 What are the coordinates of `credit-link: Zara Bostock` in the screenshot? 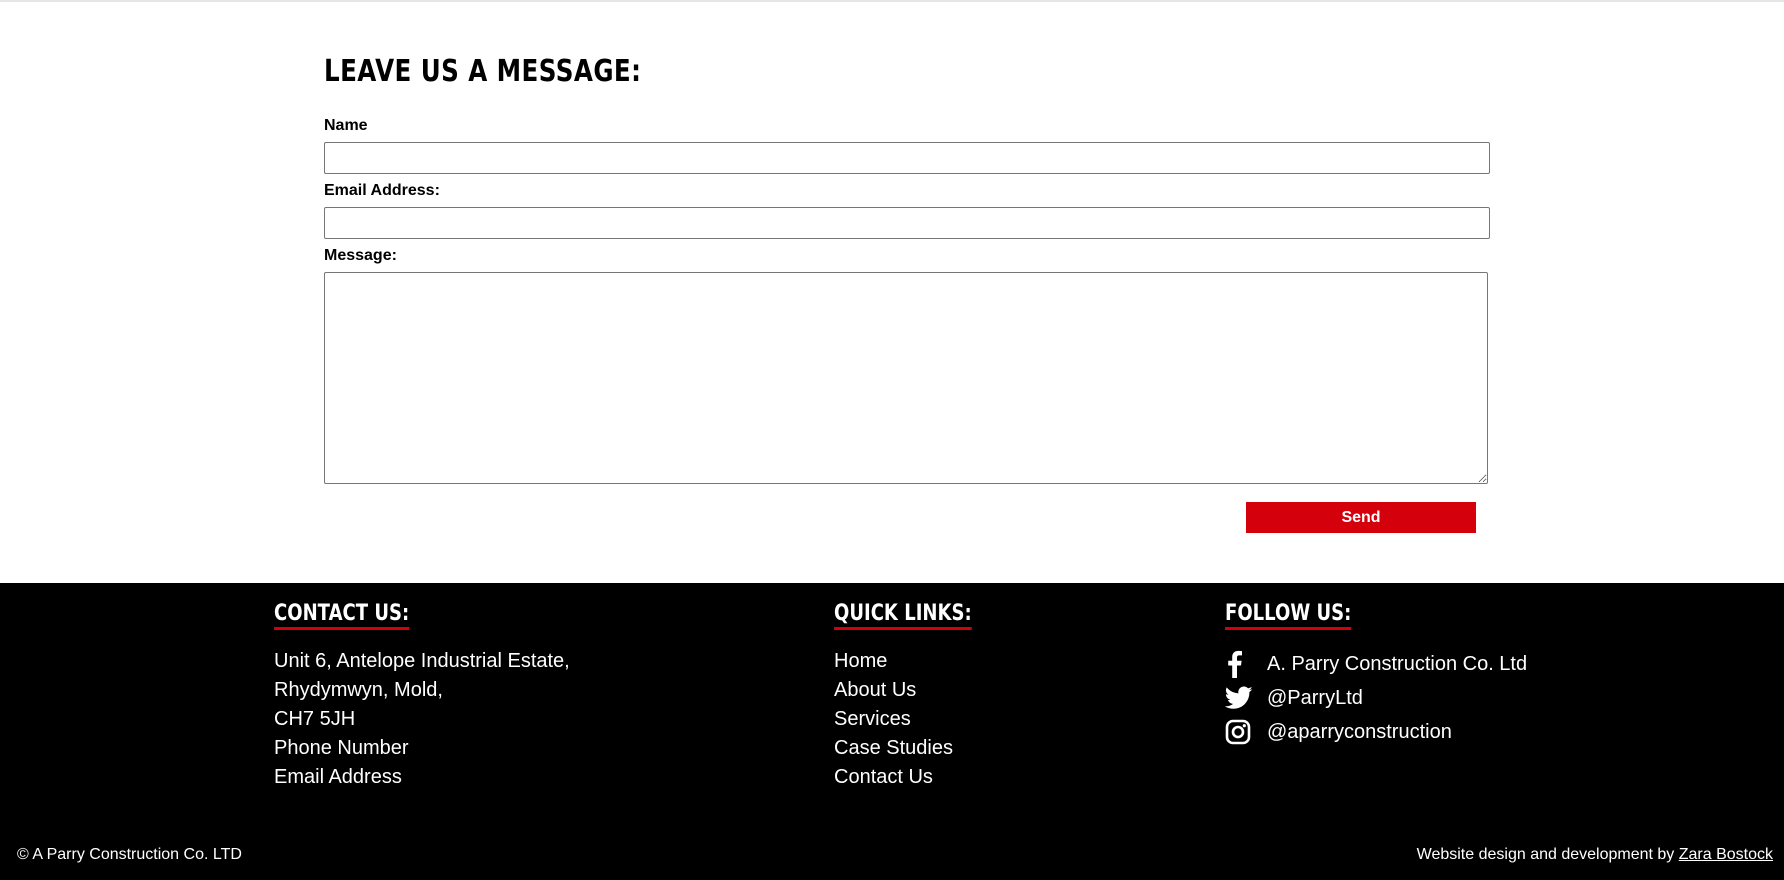 It's located at (1726, 854).